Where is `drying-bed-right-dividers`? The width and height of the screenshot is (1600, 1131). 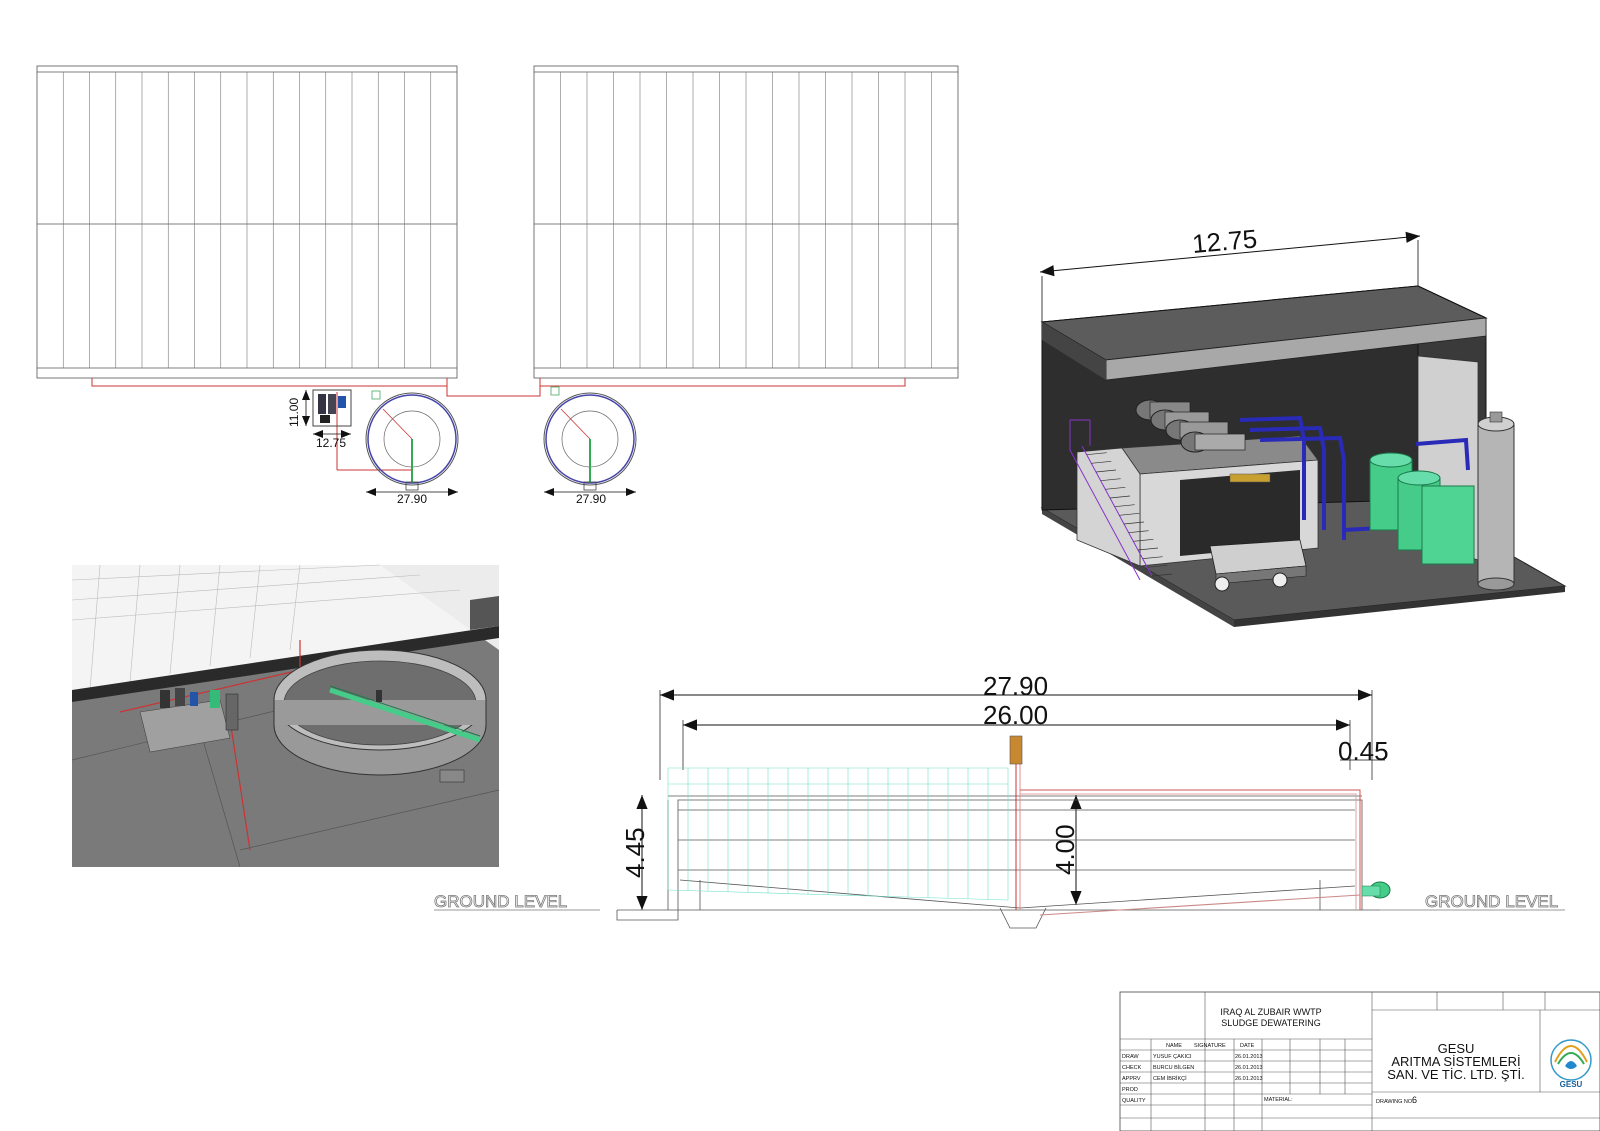
drying-bed-right-dividers is located at coordinates (746, 220).